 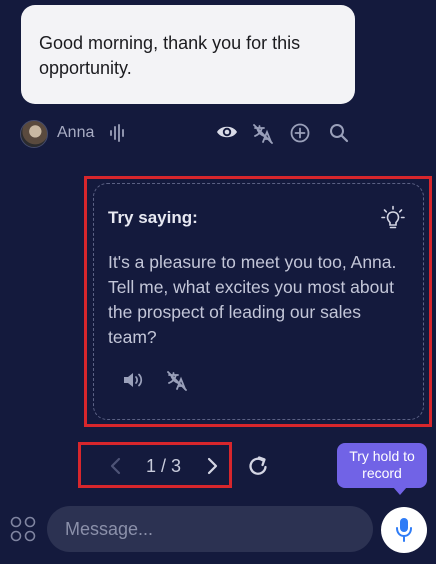 I want to click on speaker-icon, so click(x=133, y=380).